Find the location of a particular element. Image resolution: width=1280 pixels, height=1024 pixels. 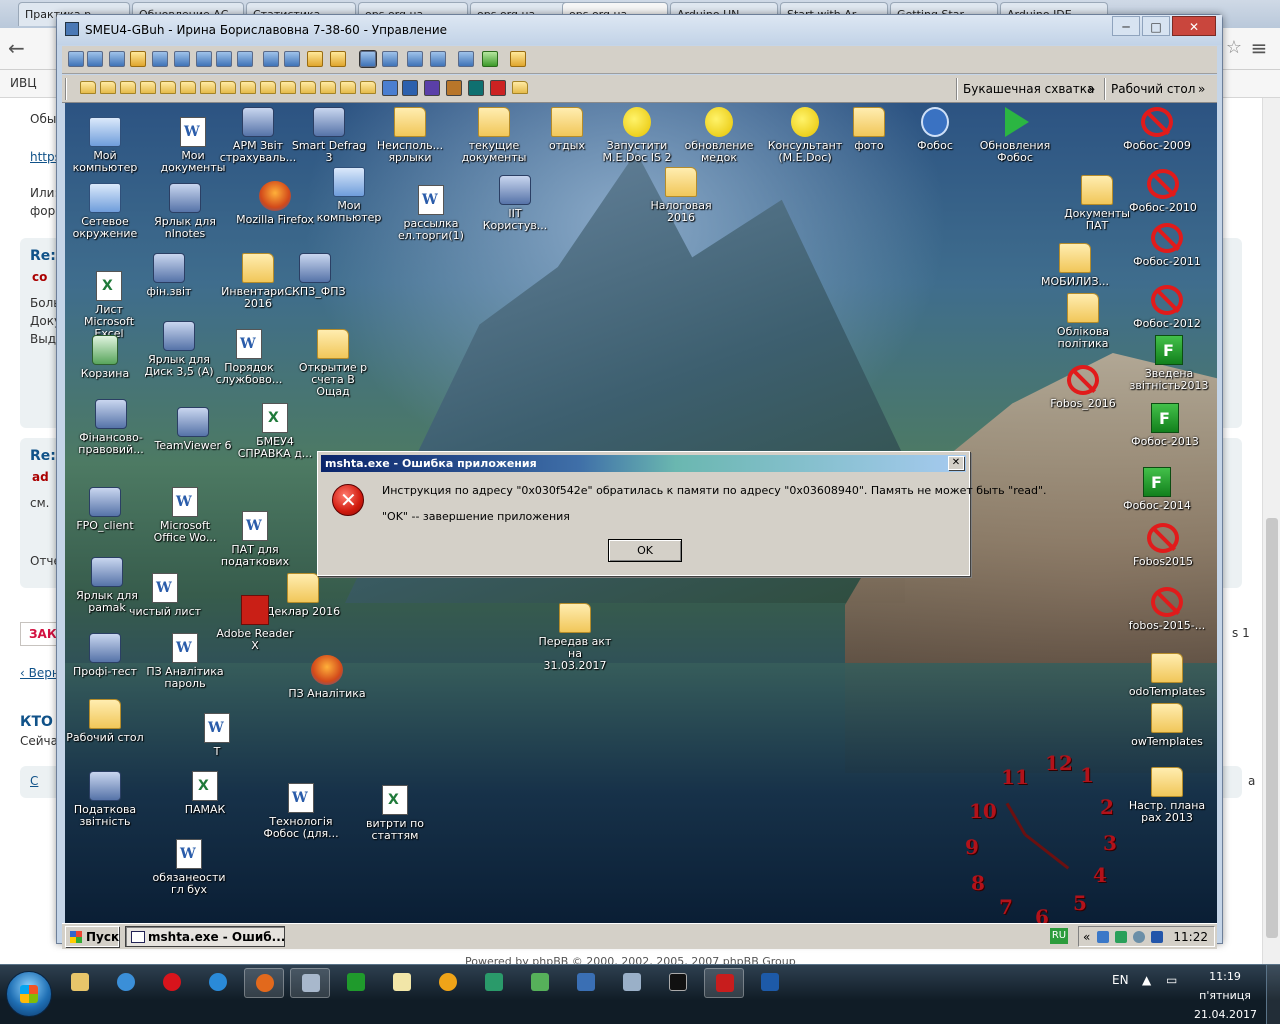

taskbar-cmd is located at coordinates (678, 983).